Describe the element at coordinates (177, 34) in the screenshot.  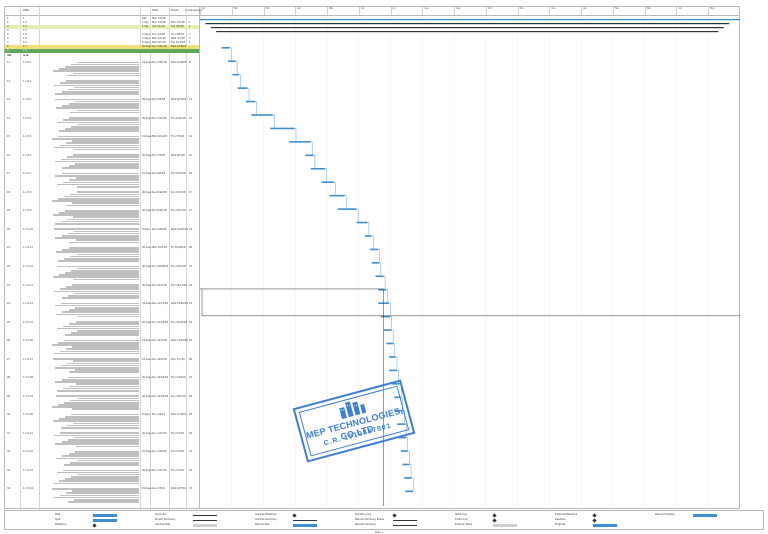
I see `row-finish: Thu 3/8/18` at that location.